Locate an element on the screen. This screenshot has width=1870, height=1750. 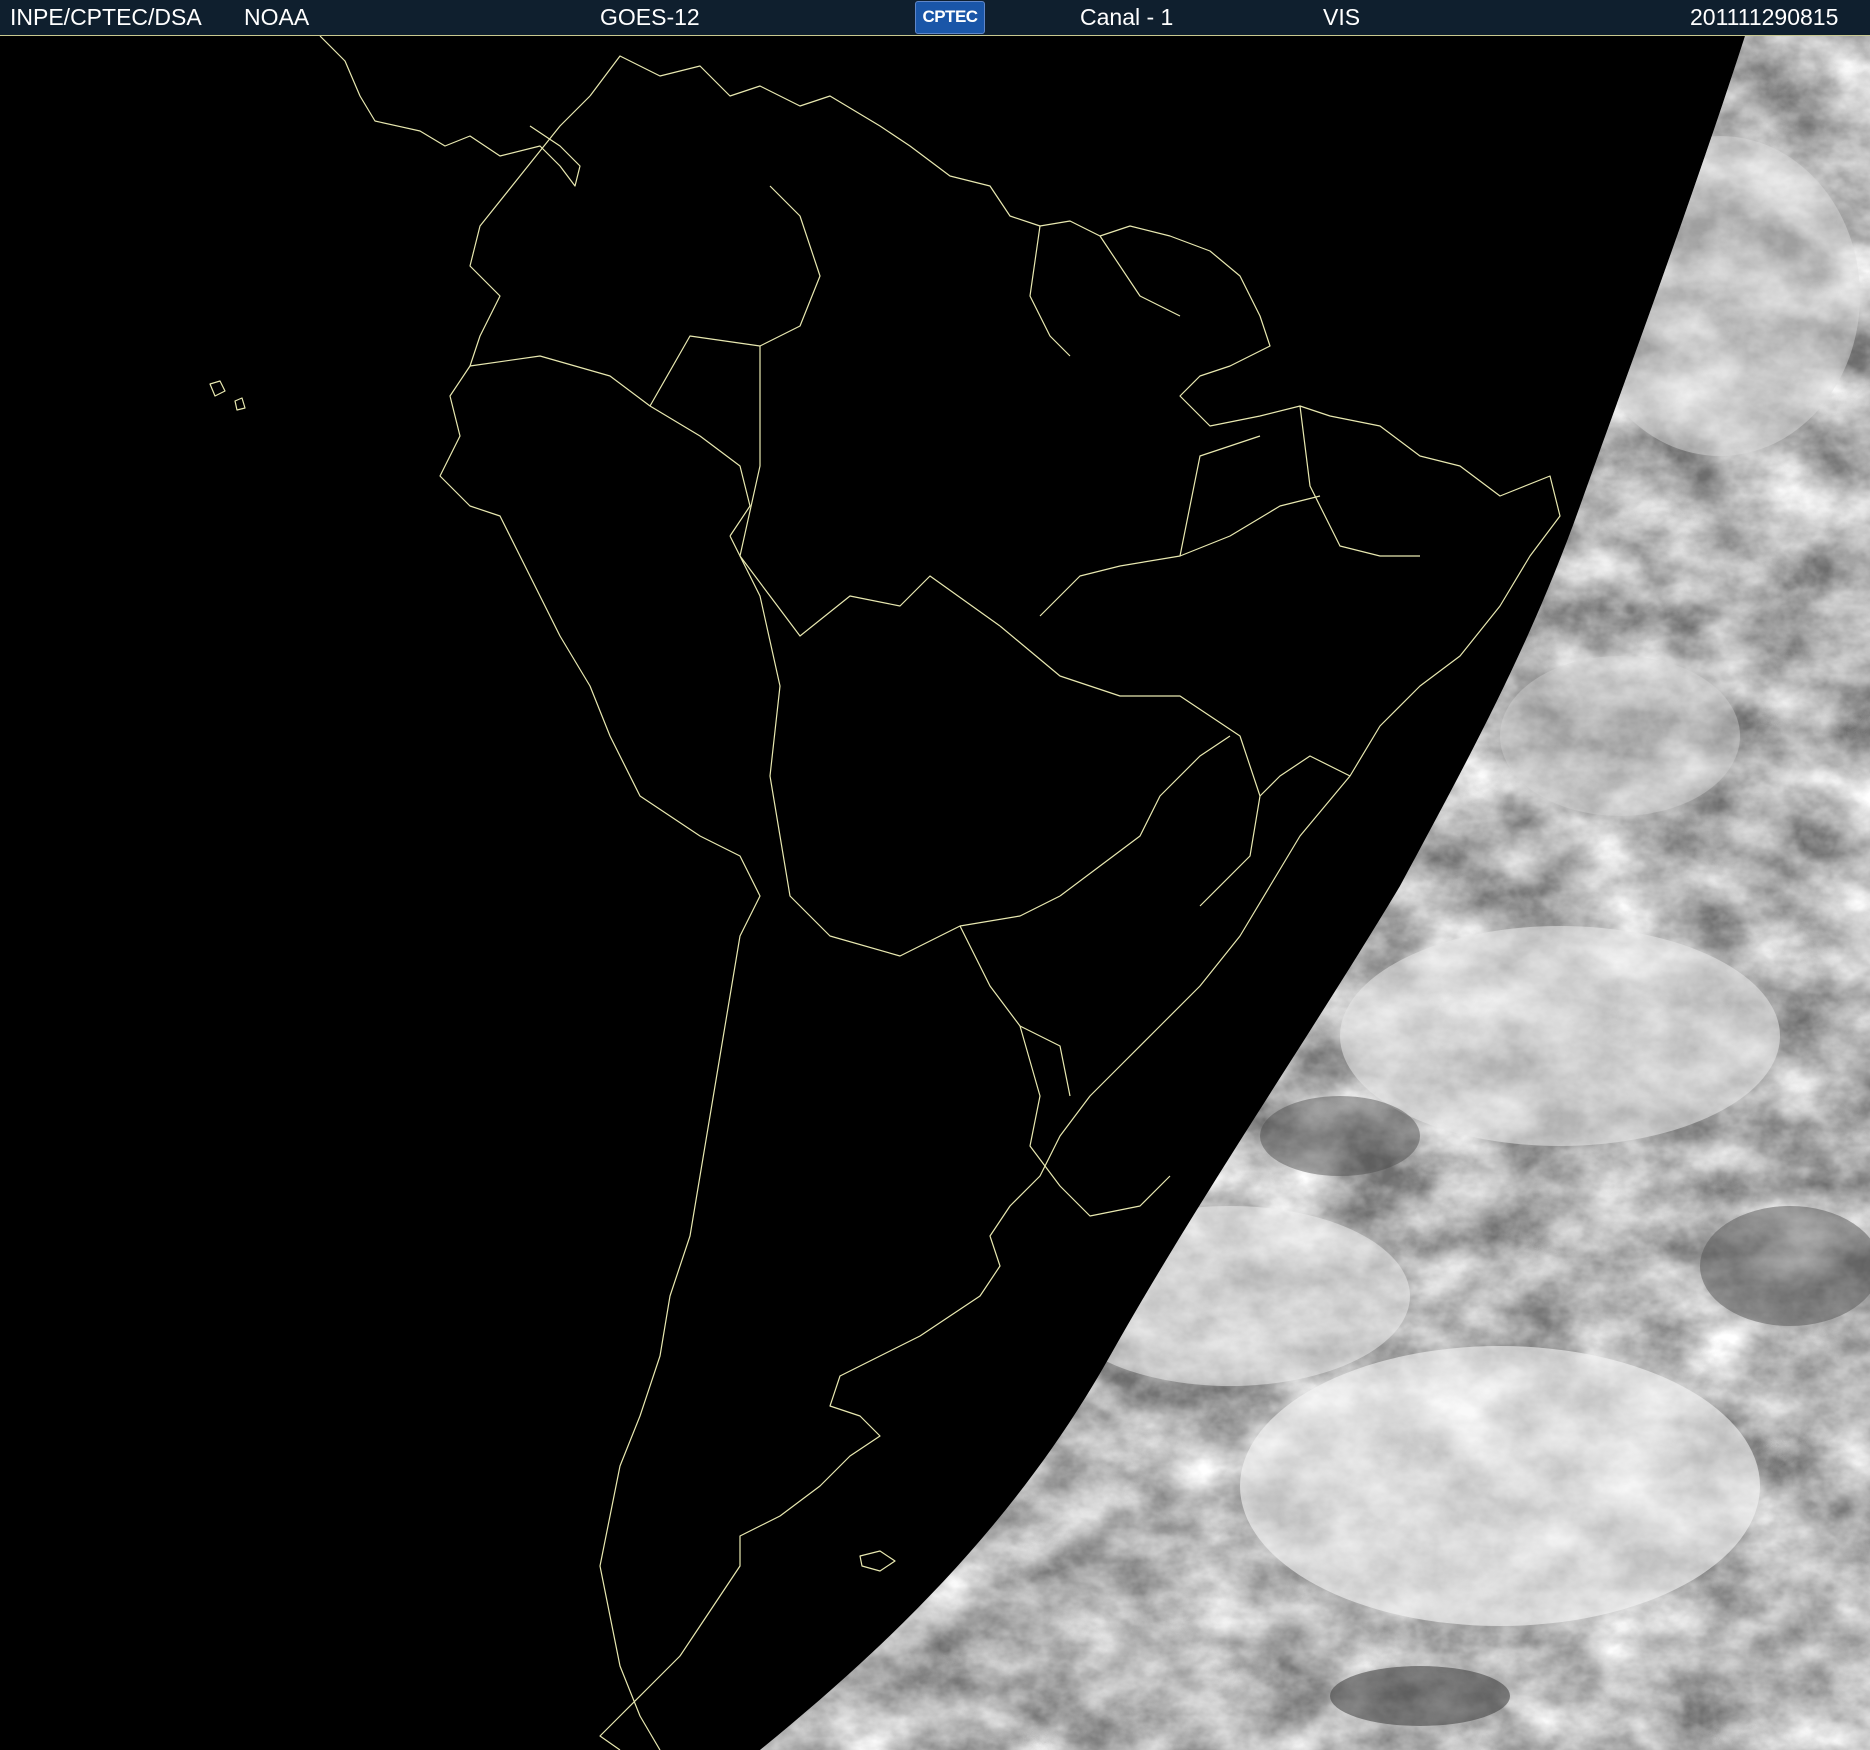
band-label: VIS is located at coordinates (1342, 17).